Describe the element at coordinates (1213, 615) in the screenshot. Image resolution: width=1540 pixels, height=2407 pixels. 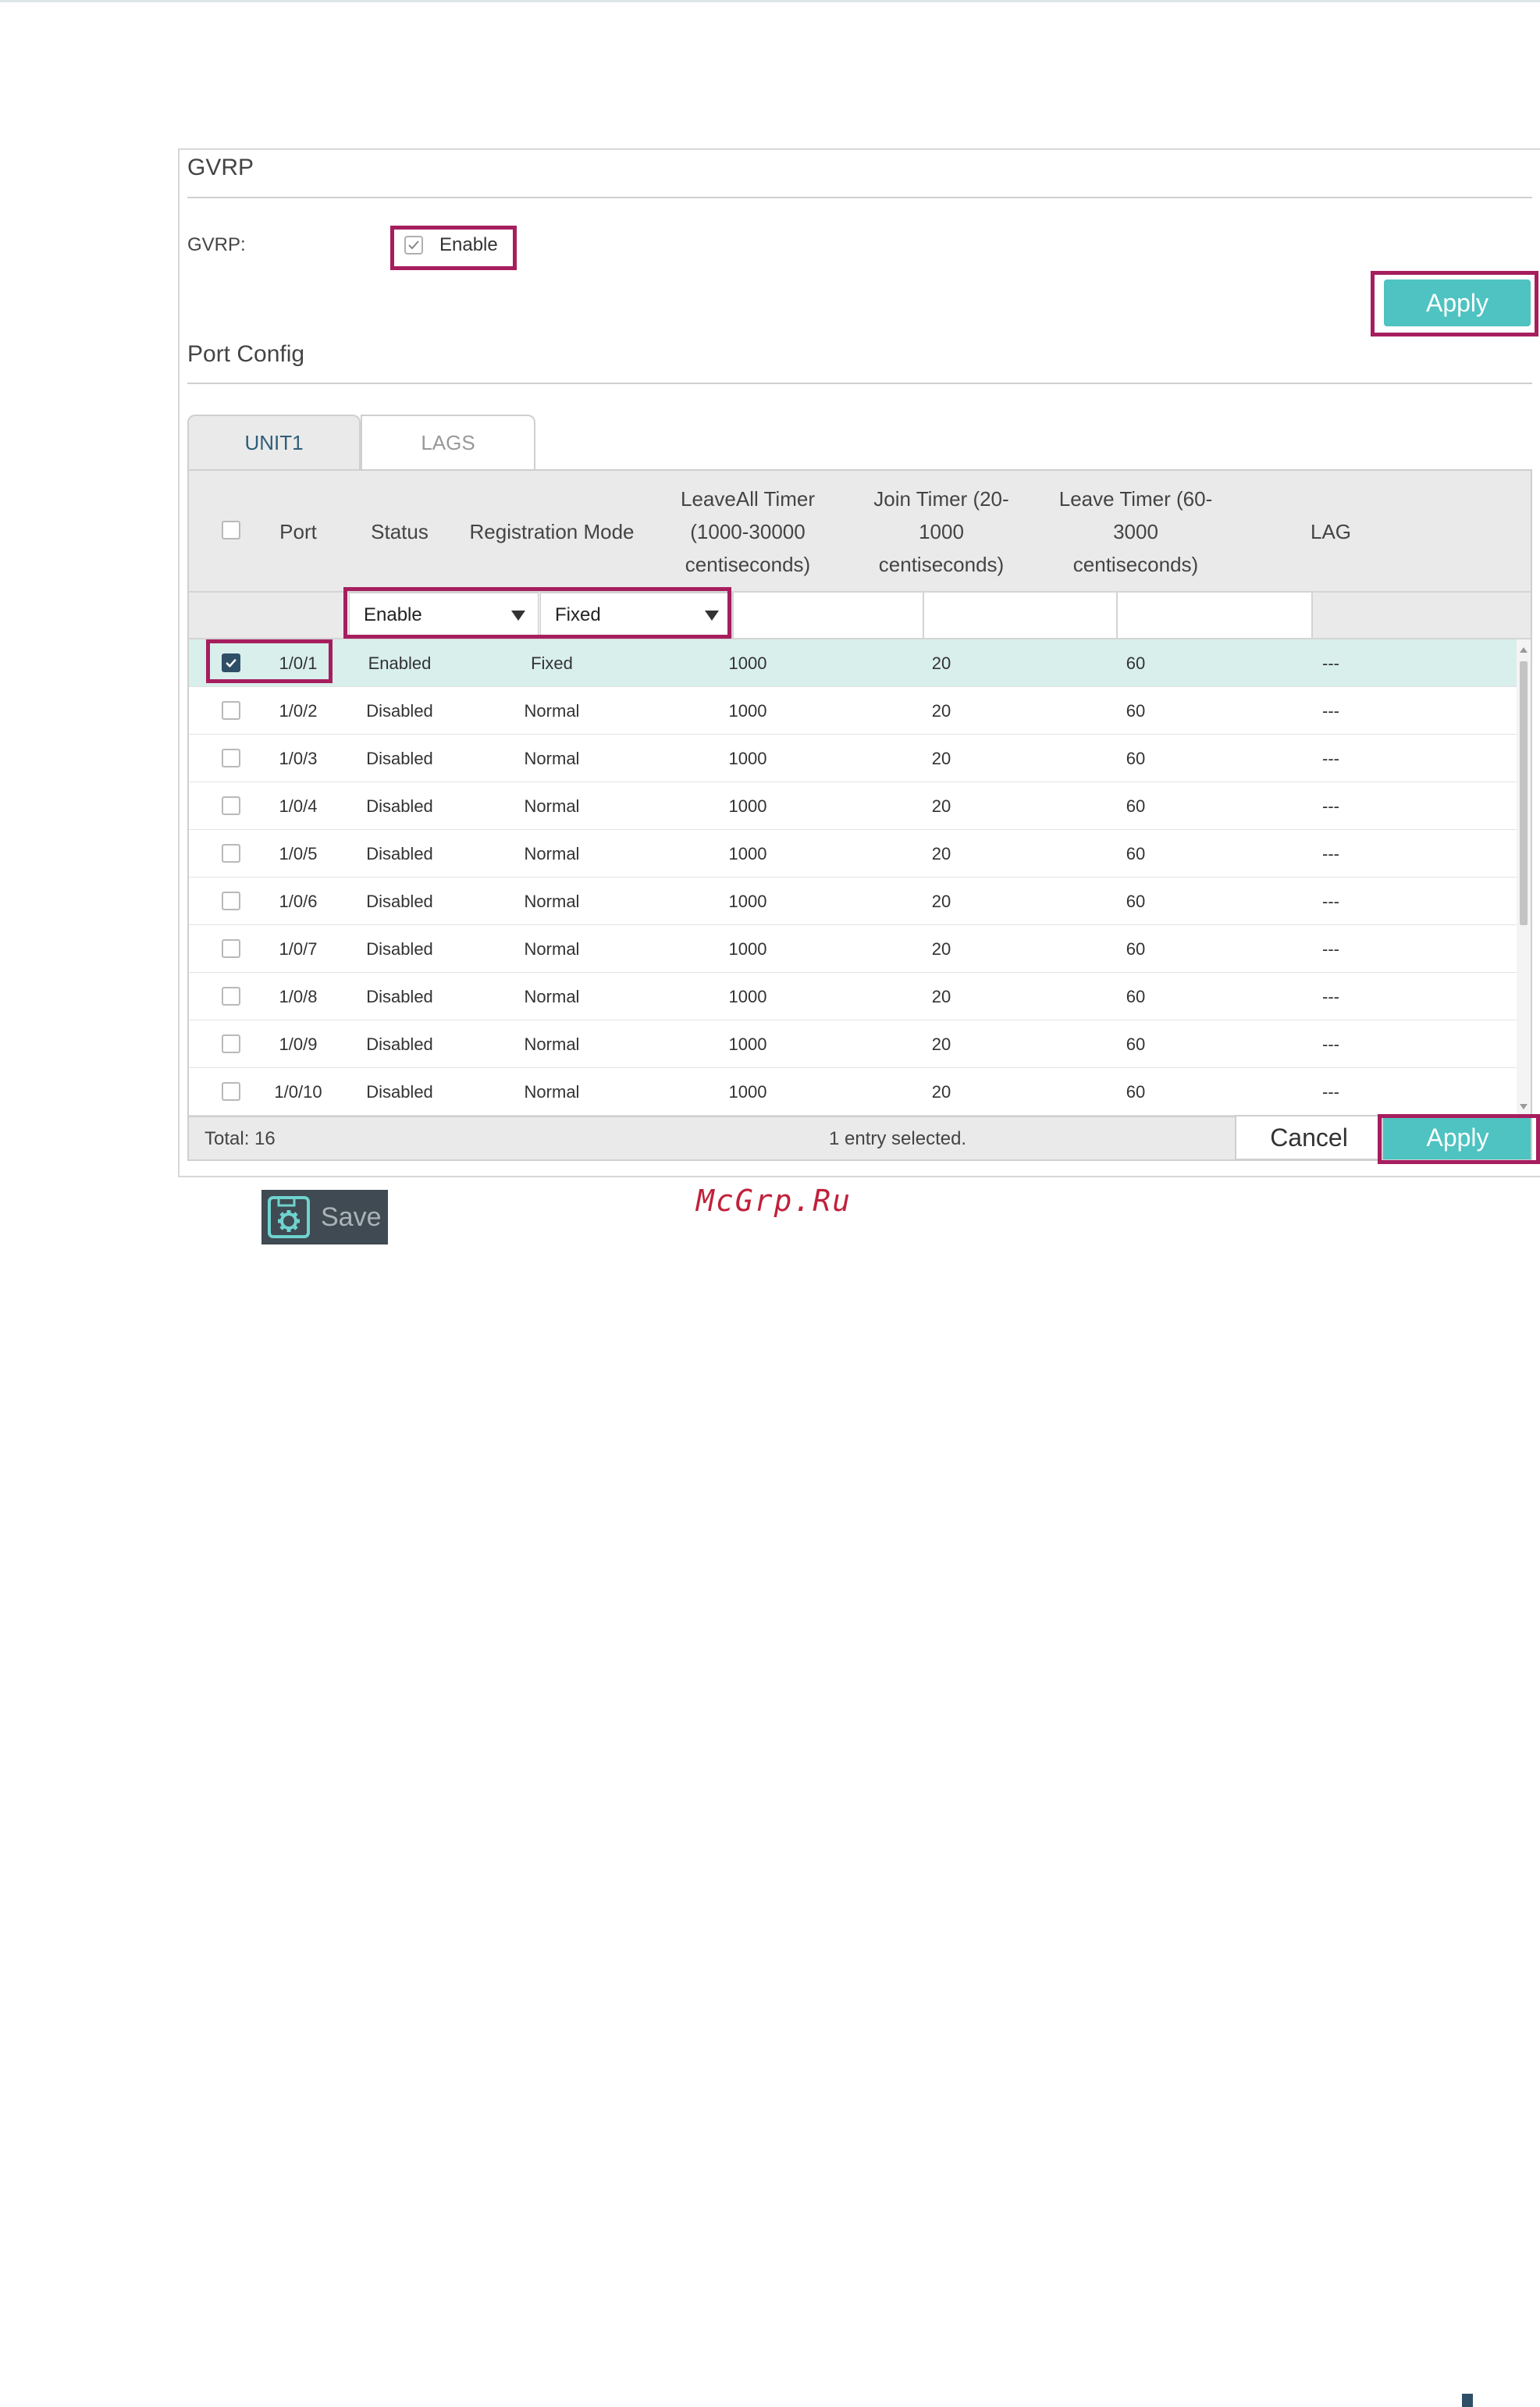
I see `leave-timer-input` at that location.